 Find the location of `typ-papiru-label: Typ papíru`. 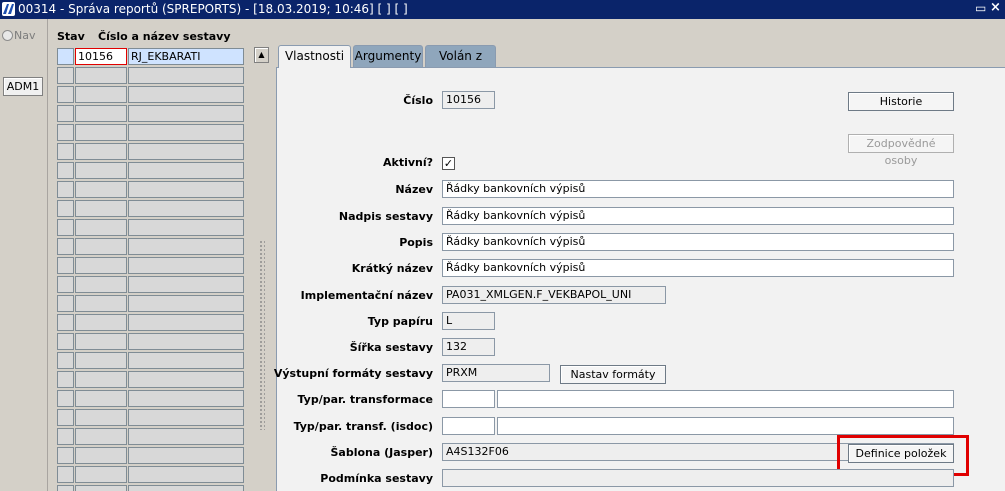

typ-papiru-label: Typ papíru is located at coordinates (400, 321).